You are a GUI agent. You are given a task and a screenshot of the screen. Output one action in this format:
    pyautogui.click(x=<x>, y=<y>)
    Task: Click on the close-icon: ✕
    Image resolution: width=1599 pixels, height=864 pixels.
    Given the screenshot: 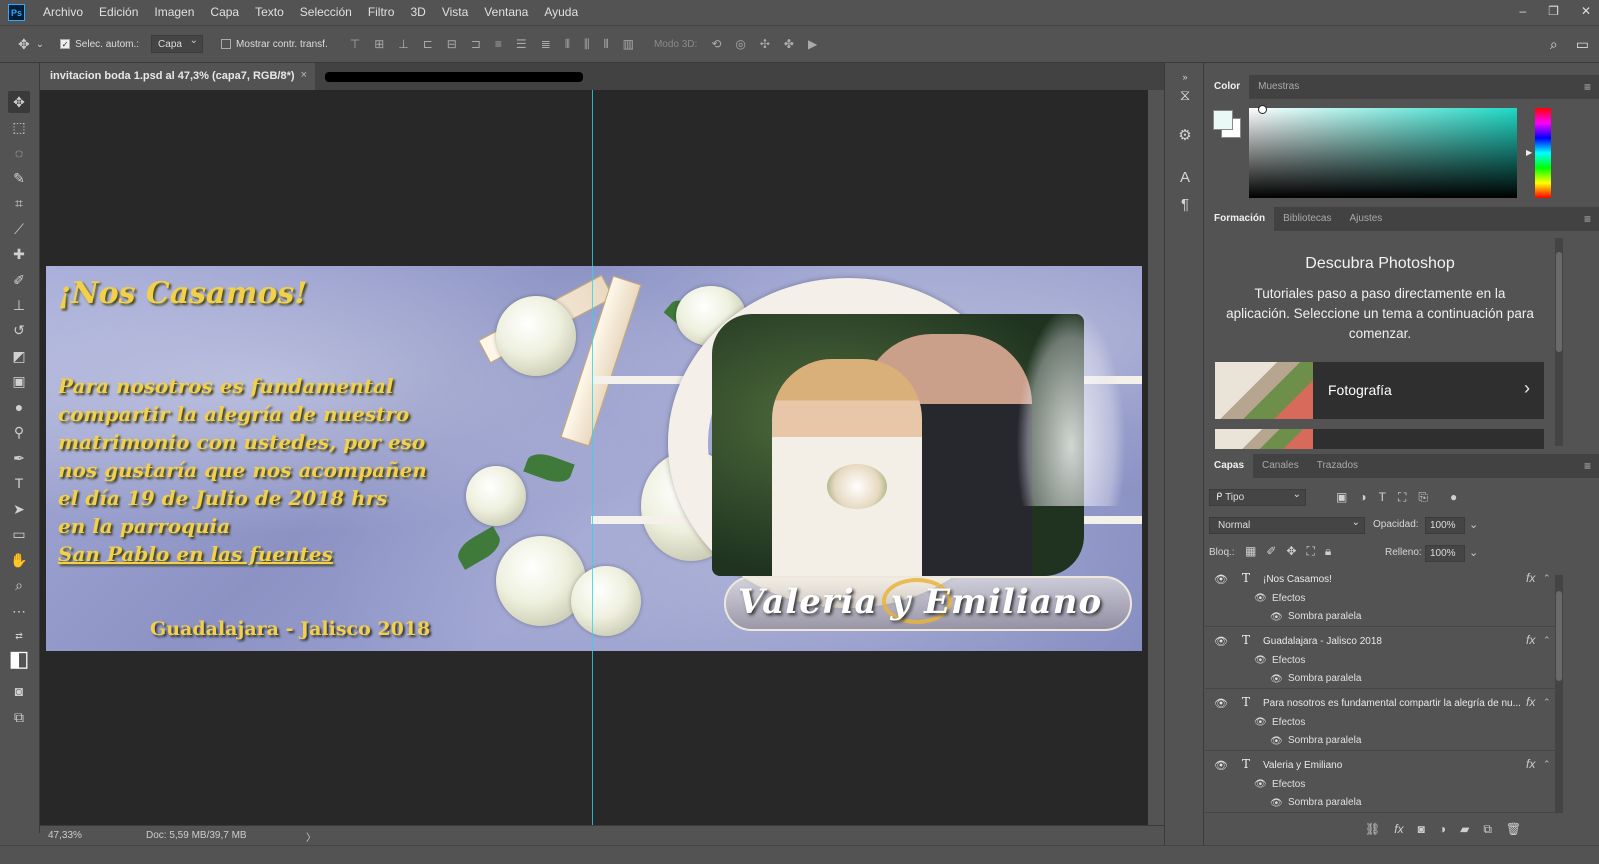 What is the action you would take?
    pyautogui.click(x=1586, y=11)
    